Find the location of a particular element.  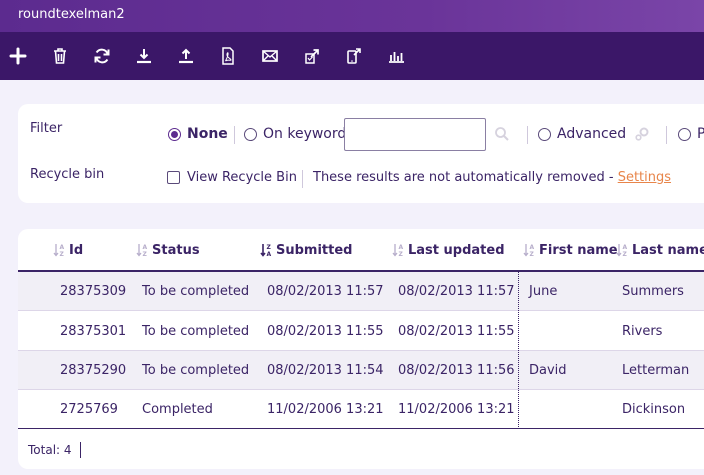

column-header-last-name: AZ Last name is located at coordinates (660, 250).